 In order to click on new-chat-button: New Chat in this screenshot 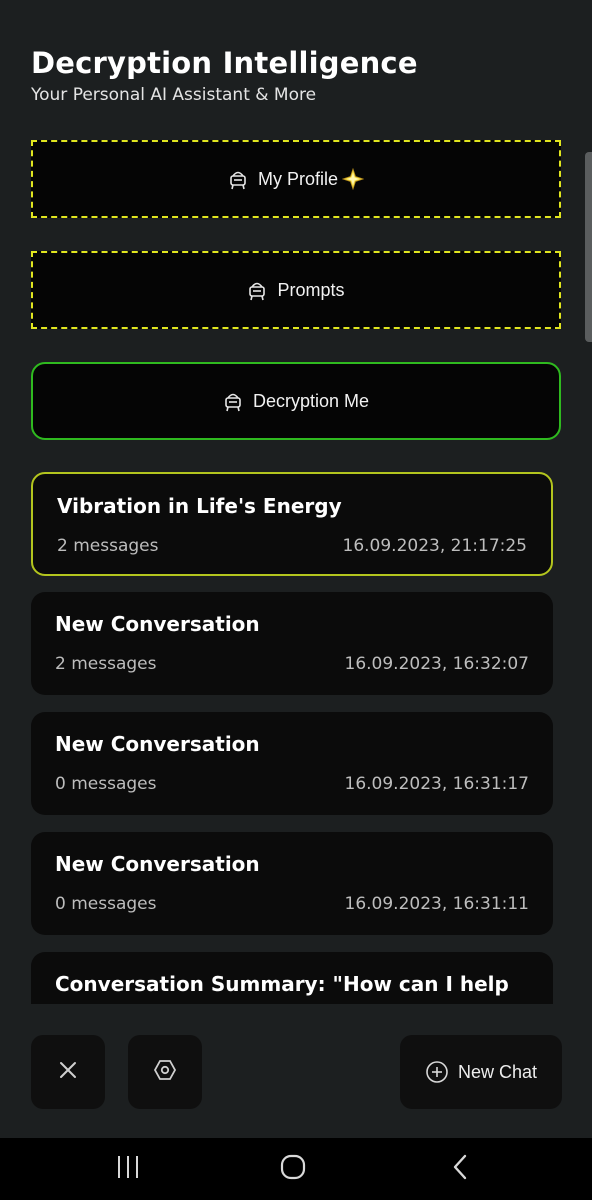, I will do `click(481, 1072)`.